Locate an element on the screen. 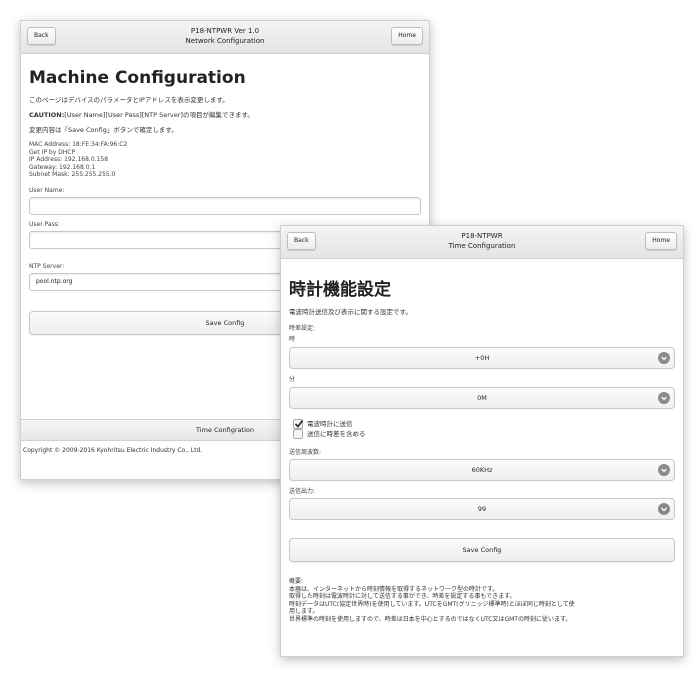 Image resolution: width=700 pixels, height=700 pixels. minute-value: 0M is located at coordinates (482, 398).